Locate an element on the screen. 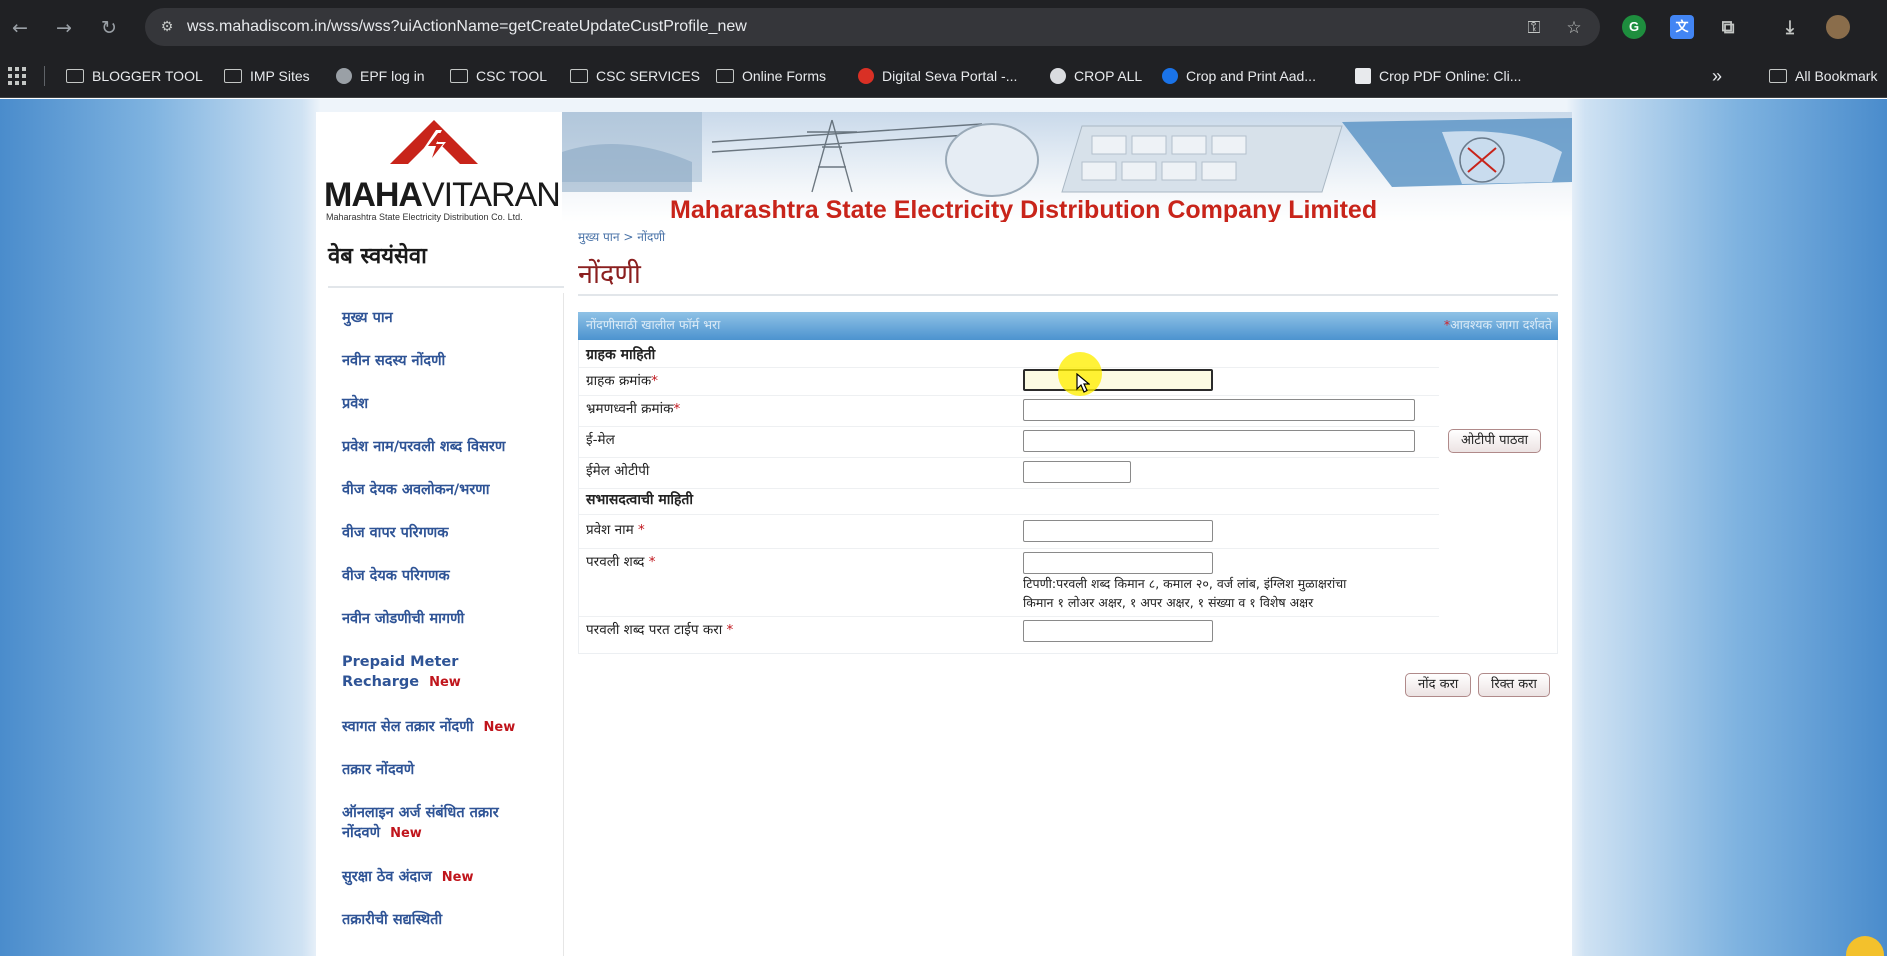 This screenshot has height=956, width=1887. breadcrumb: मुख्य पान > नोंदणी is located at coordinates (622, 237).